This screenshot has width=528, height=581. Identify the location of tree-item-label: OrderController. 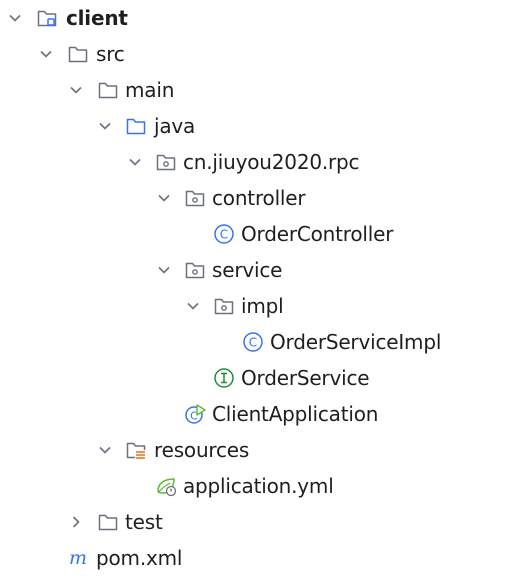
(317, 234).